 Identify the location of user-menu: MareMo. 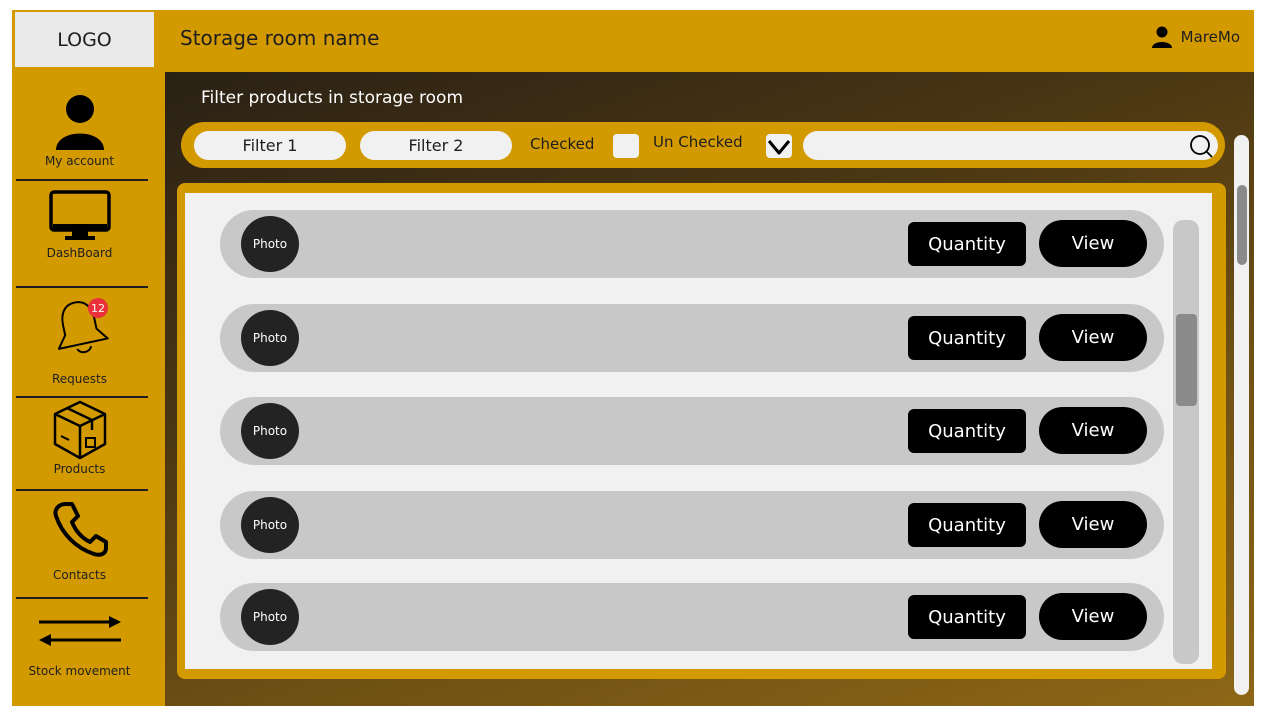
(1195, 37).